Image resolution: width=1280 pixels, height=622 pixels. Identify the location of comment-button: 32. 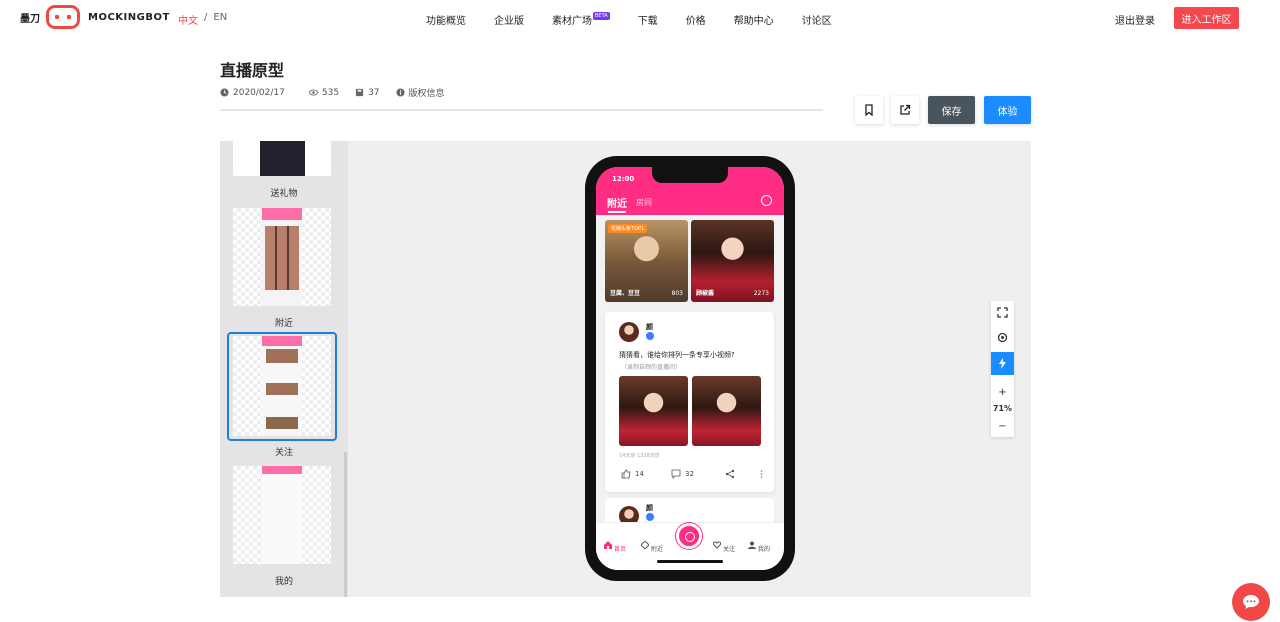
(682, 474).